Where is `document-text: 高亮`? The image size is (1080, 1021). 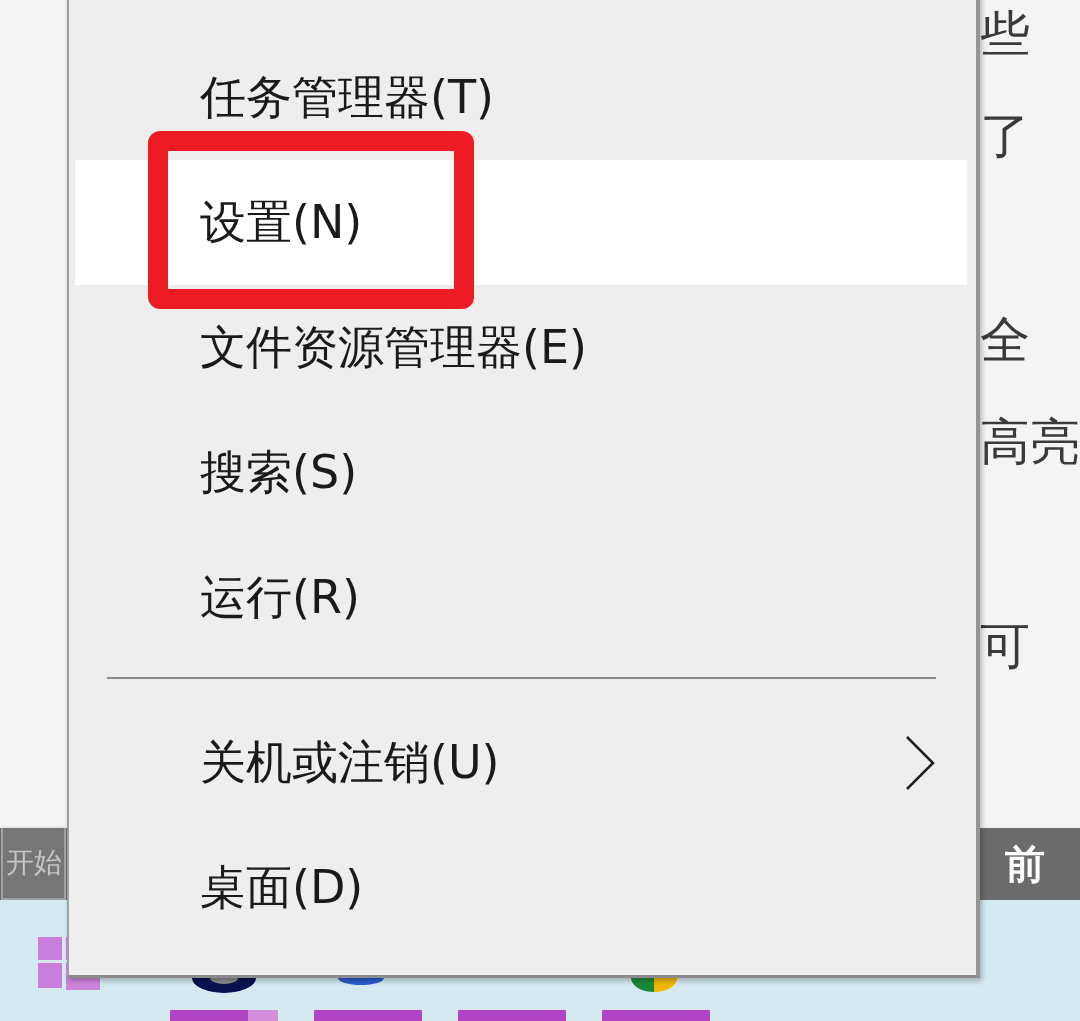 document-text: 高亮 is located at coordinates (1030, 442).